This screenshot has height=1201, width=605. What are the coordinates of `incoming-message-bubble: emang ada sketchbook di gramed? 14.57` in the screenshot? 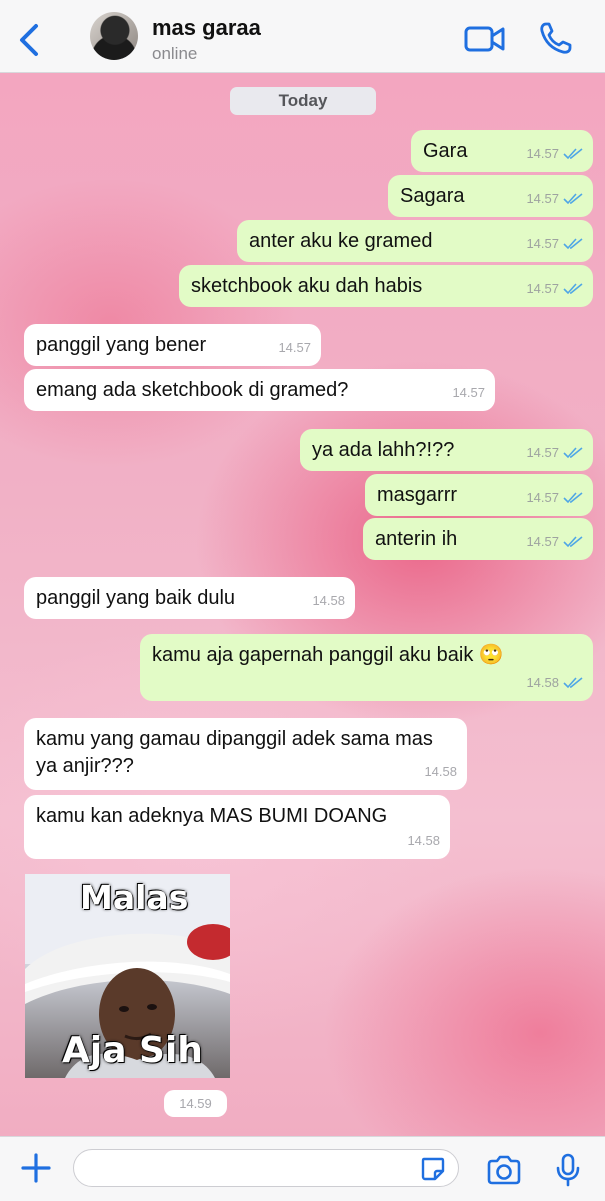 It's located at (259, 390).